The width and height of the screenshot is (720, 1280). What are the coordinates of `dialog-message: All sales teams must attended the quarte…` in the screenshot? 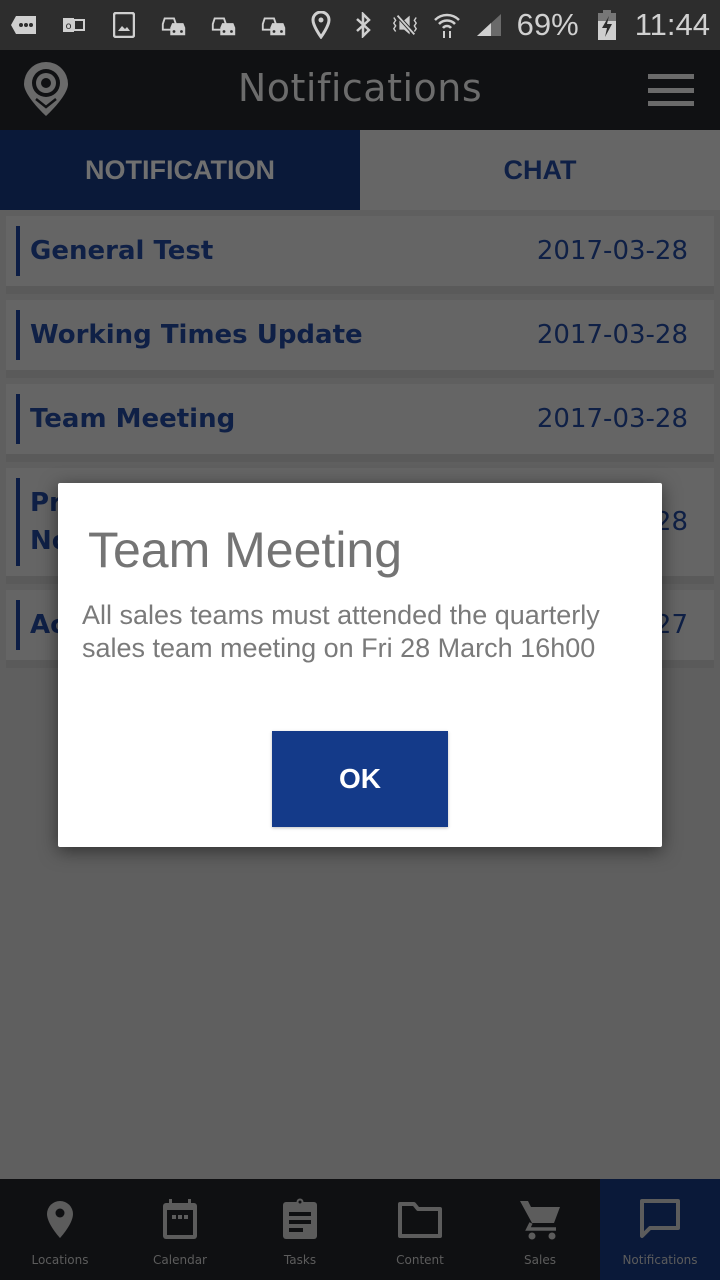 It's located at (341, 631).